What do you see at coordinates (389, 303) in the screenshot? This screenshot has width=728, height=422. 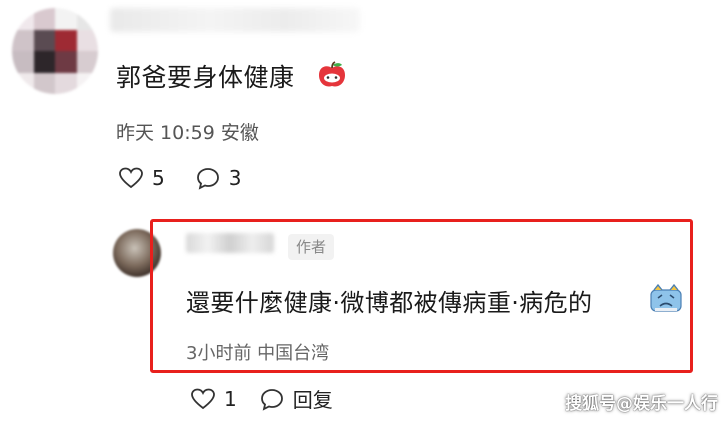 I see `reply-text: 還要什麼健康·微博都被傳病重·病危的` at bounding box center [389, 303].